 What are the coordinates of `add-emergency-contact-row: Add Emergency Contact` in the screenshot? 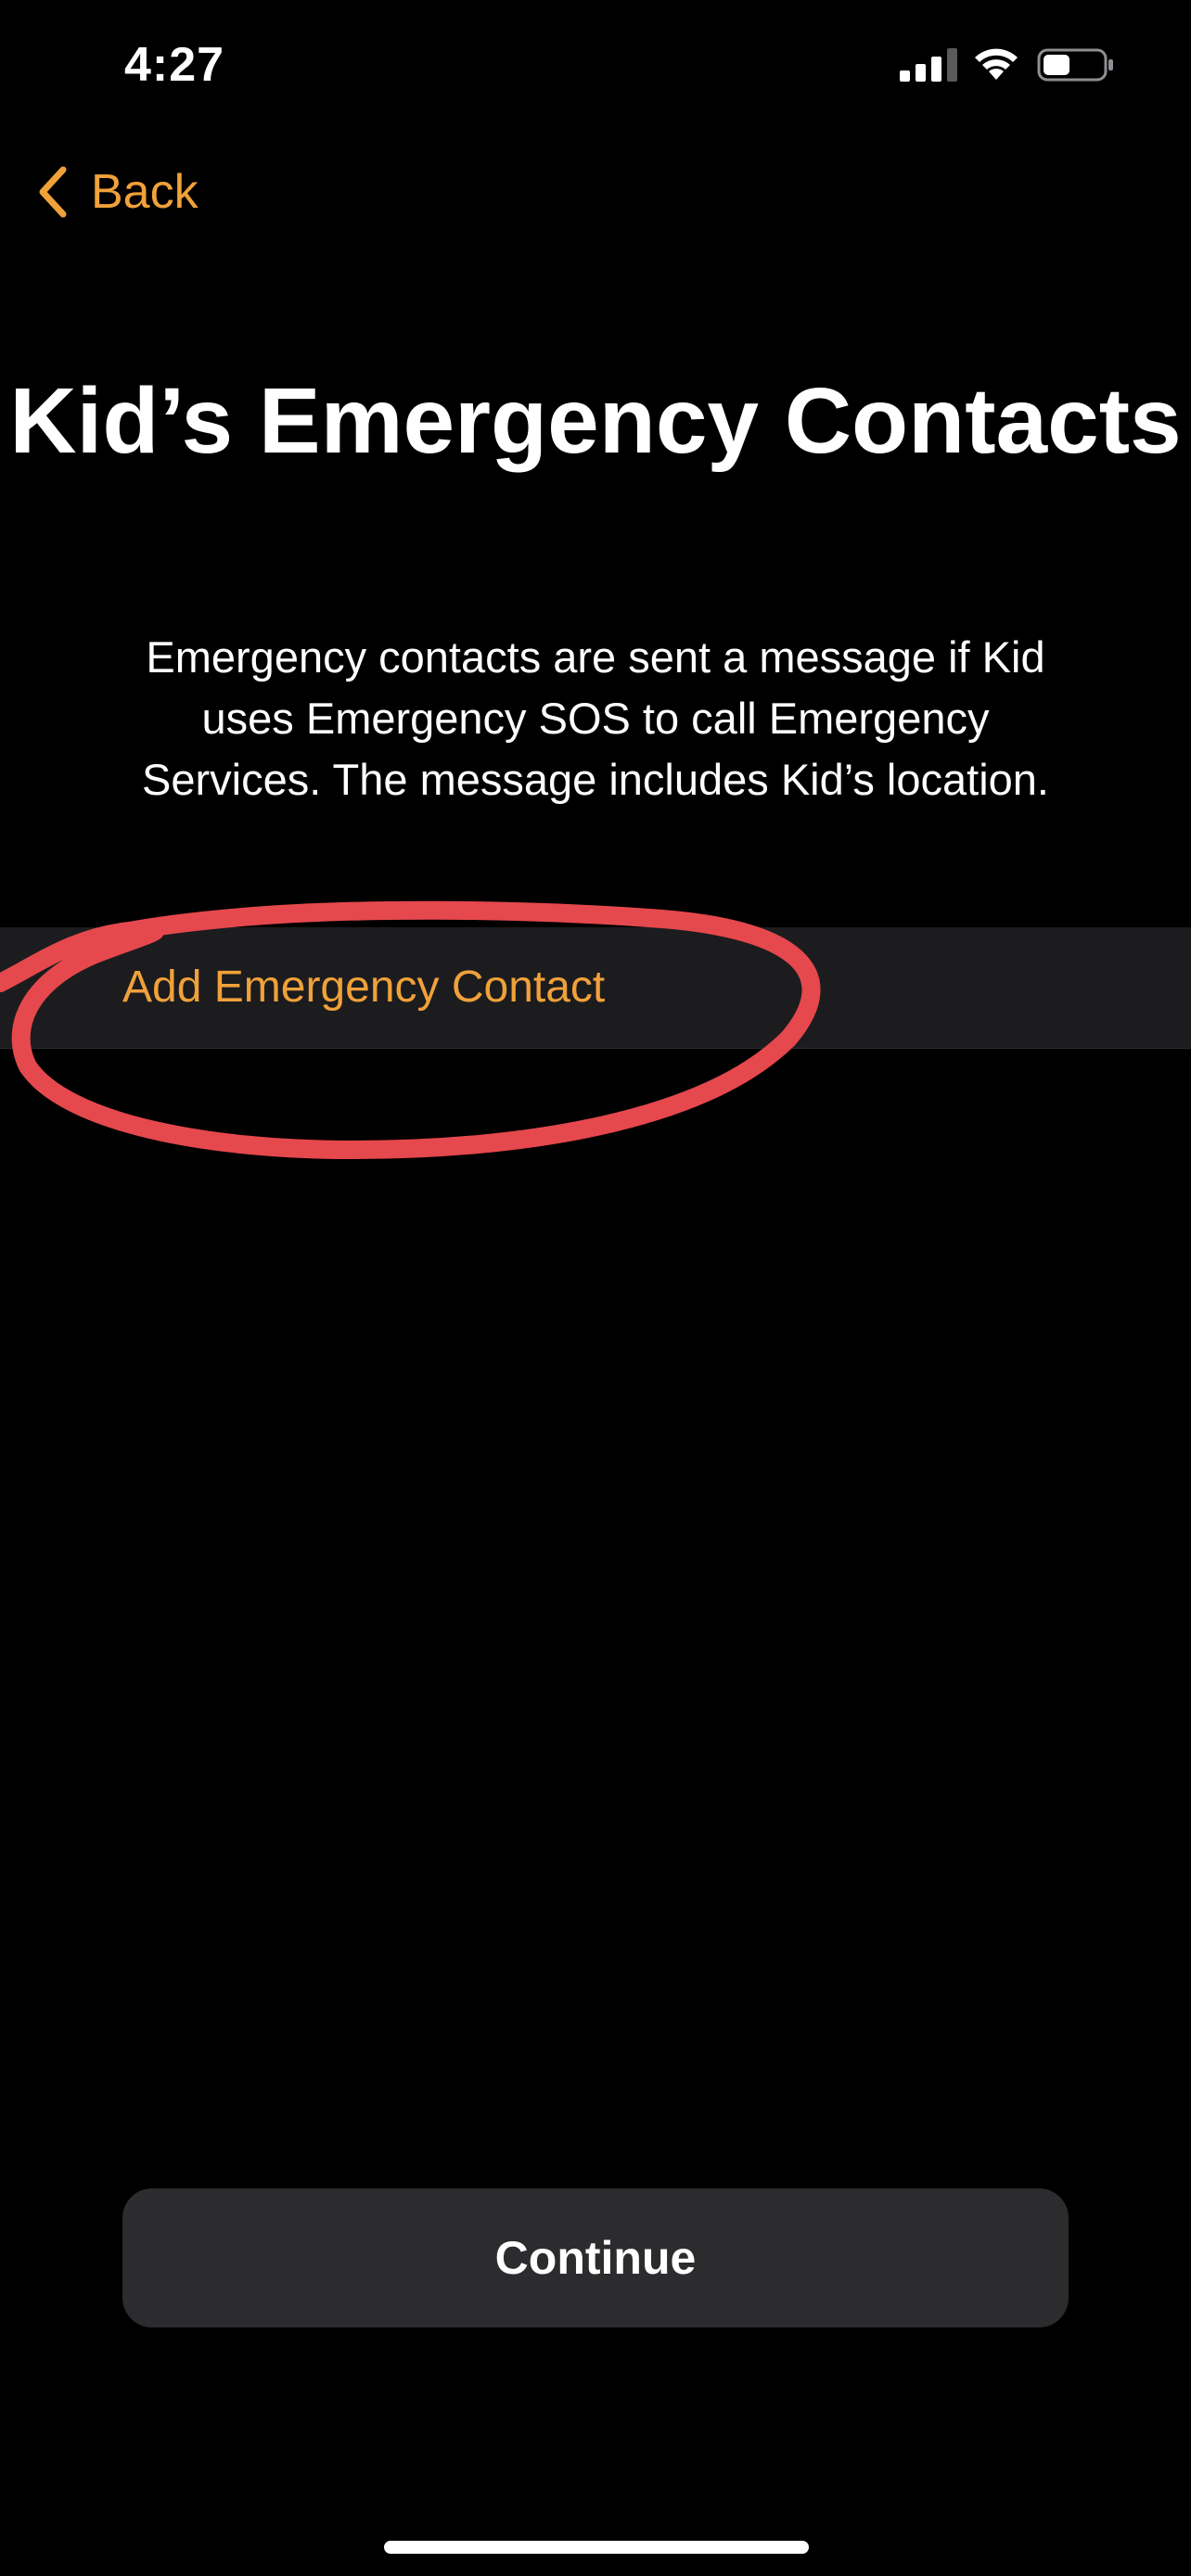 It's located at (595, 988).